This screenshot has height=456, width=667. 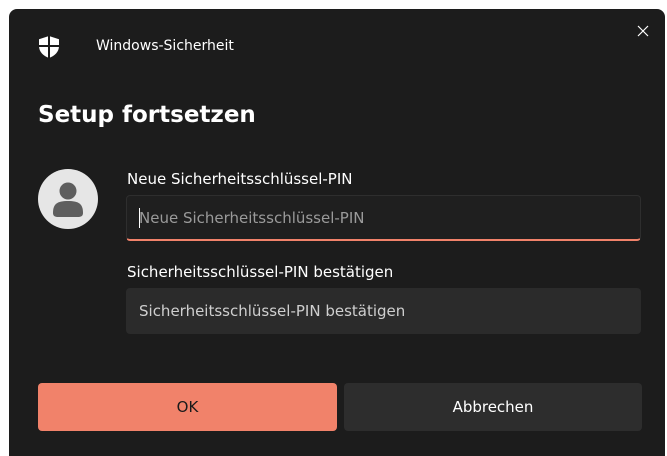 I want to click on new-pin-label: Neue Sicherheitsschlüssel-PIN, so click(x=240, y=179).